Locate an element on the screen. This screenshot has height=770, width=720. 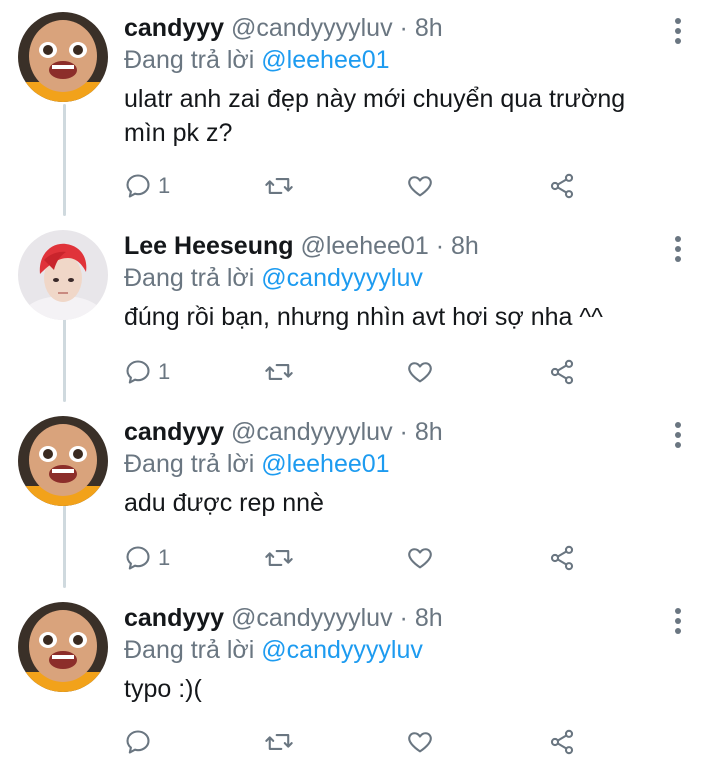
tweet-header: Lee Heeseung @leehee01 · 8h is located at coordinates (397, 246).